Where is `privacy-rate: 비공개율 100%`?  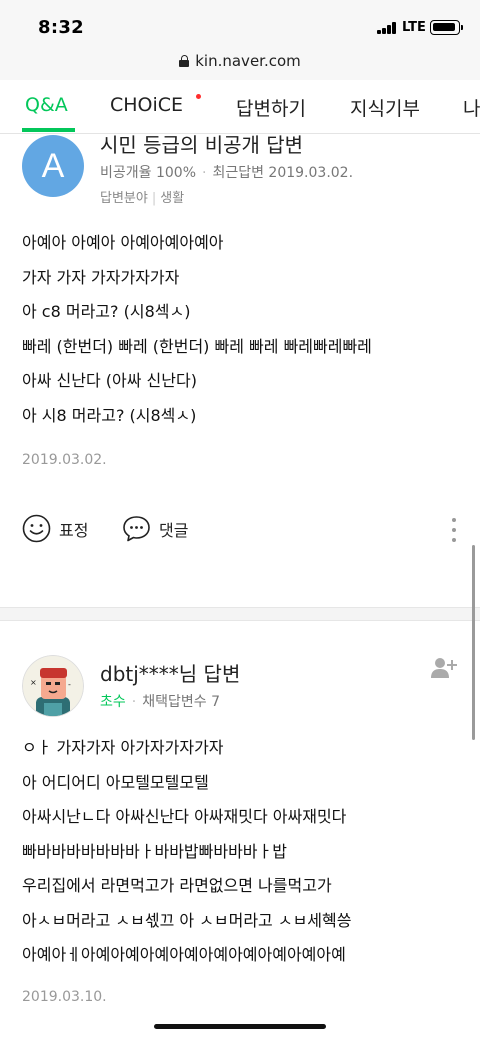
privacy-rate: 비공개율 100% is located at coordinates (148, 173).